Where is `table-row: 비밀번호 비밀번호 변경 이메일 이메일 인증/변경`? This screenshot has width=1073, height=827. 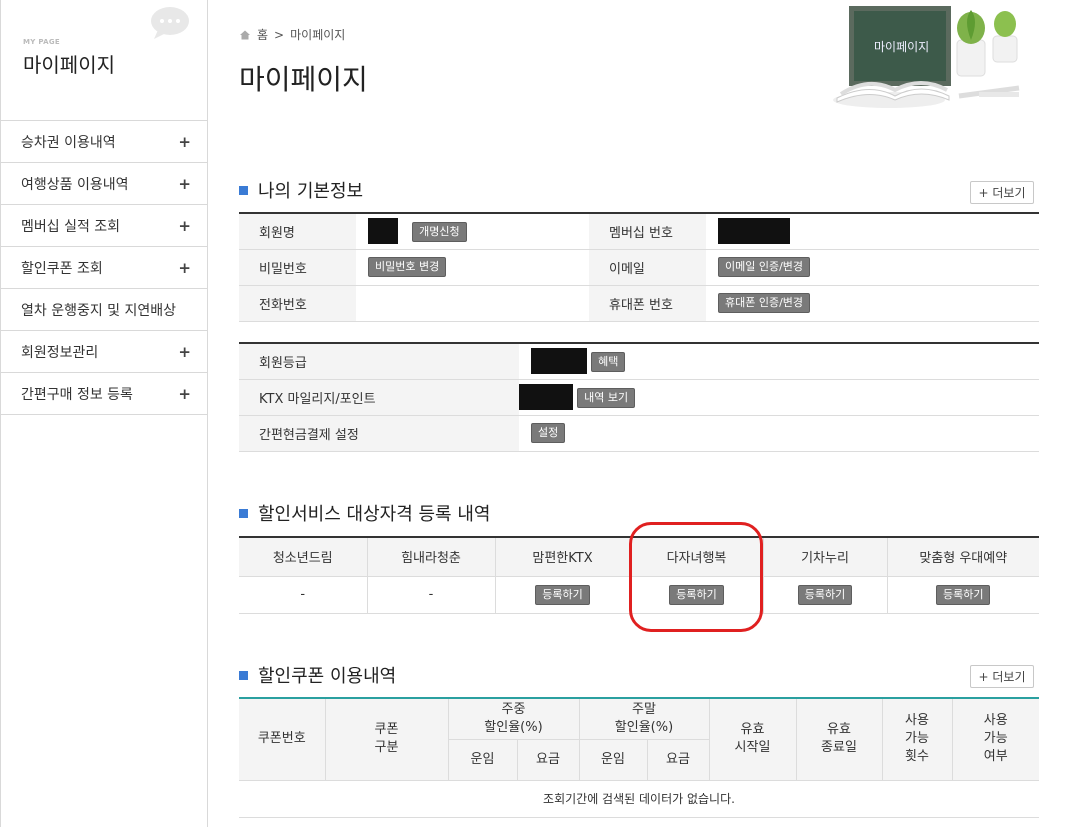 table-row: 비밀번호 비밀번호 변경 이메일 이메일 인증/변경 is located at coordinates (639, 267).